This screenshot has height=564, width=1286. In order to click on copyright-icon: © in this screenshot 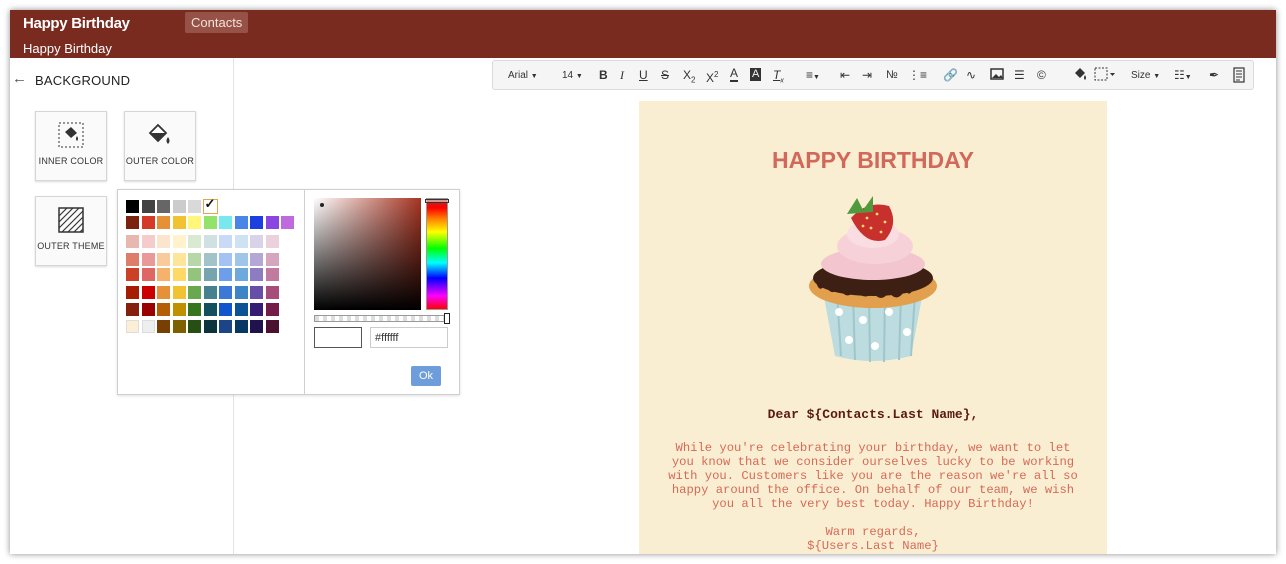, I will do `click(1041, 75)`.